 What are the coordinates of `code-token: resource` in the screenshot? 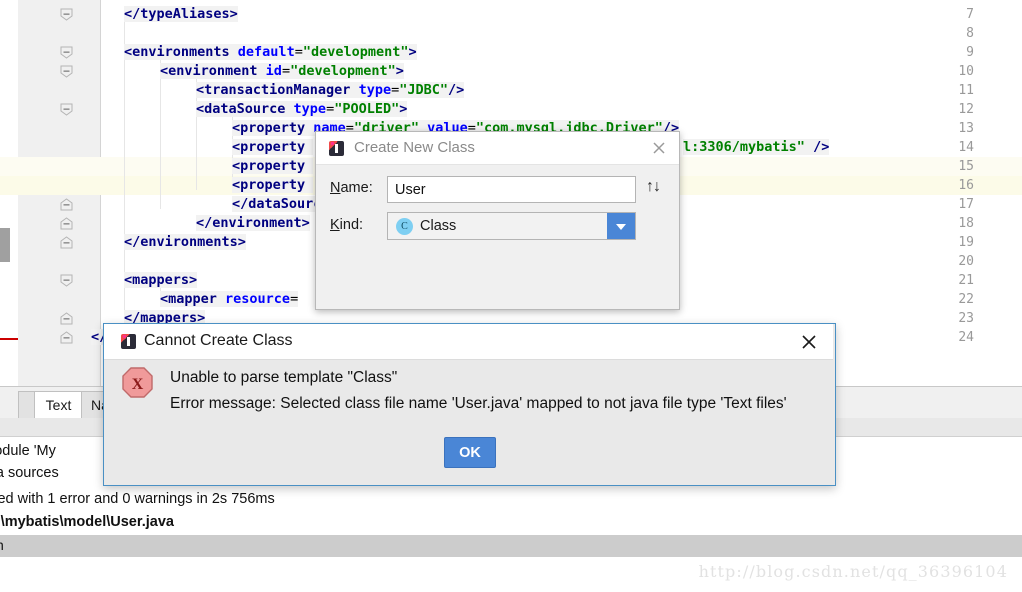 It's located at (258, 299).